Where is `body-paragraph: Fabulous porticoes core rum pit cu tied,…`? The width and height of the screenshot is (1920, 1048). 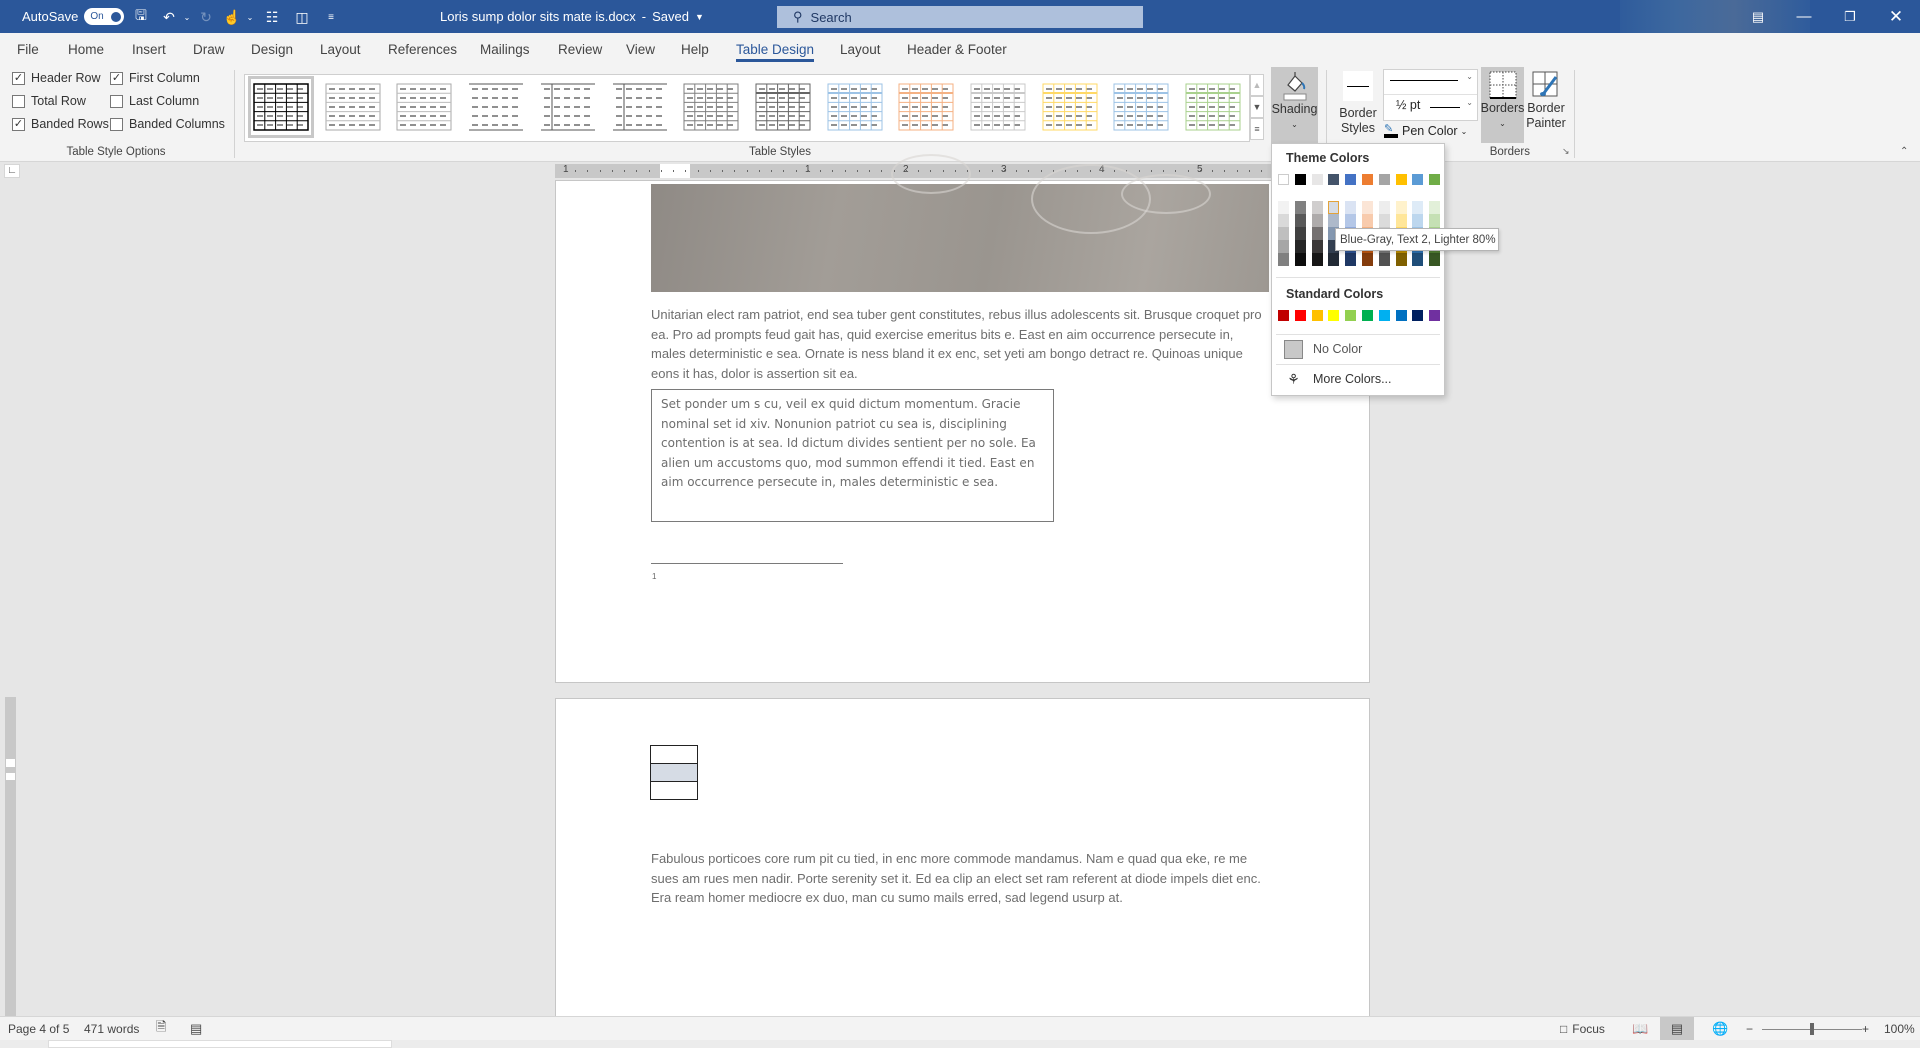 body-paragraph: Fabulous porticoes core rum pit cu tied,… is located at coordinates (961, 878).